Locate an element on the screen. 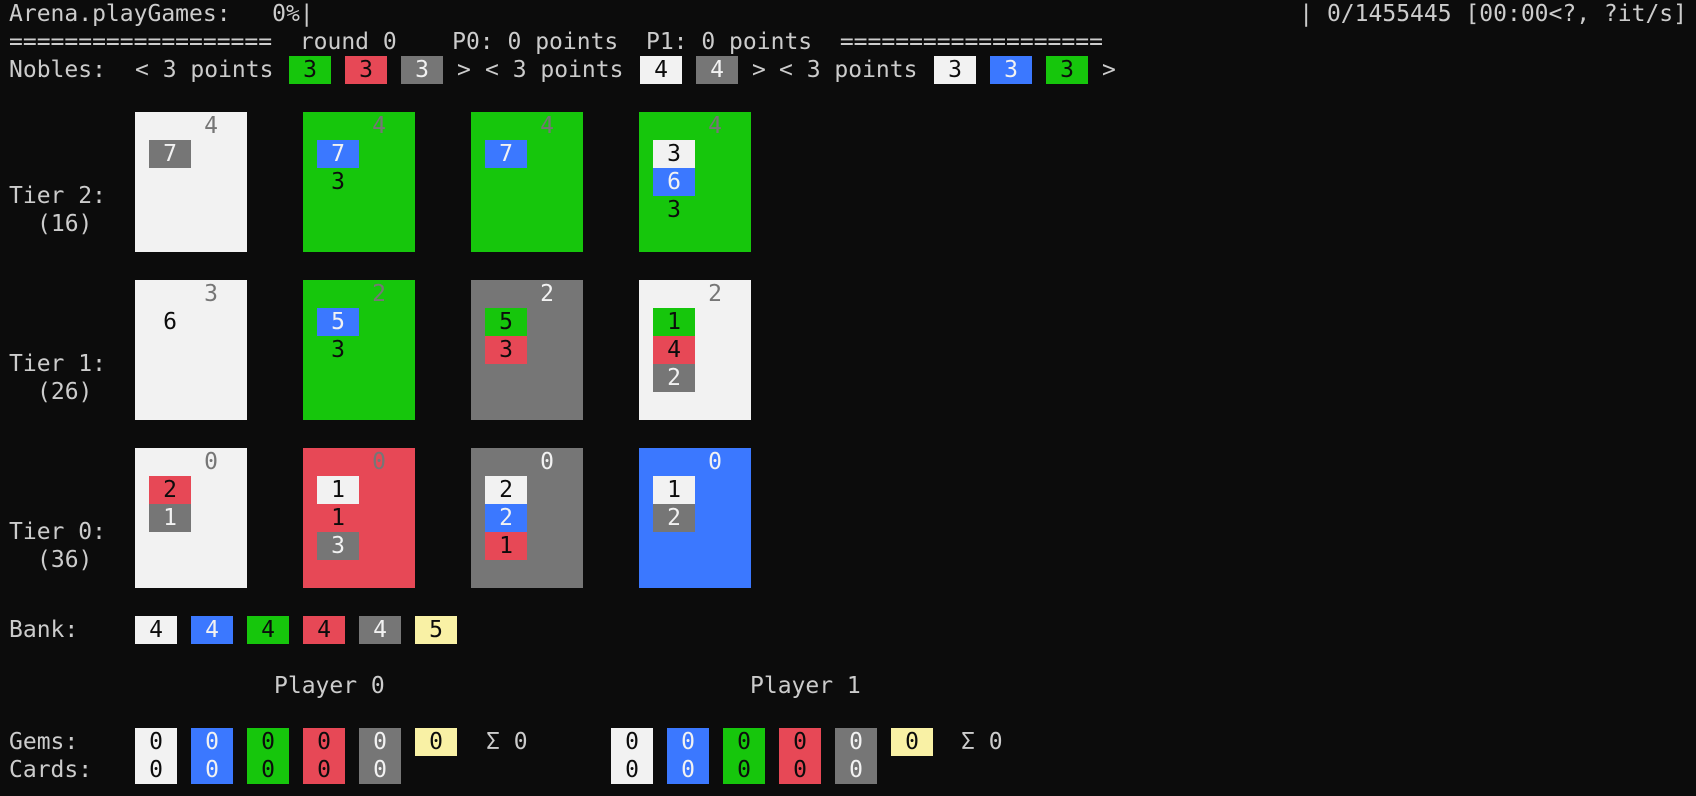 Image resolution: width=1696 pixels, height=796 pixels. card-cost-text: 1 is located at coordinates (338, 518).